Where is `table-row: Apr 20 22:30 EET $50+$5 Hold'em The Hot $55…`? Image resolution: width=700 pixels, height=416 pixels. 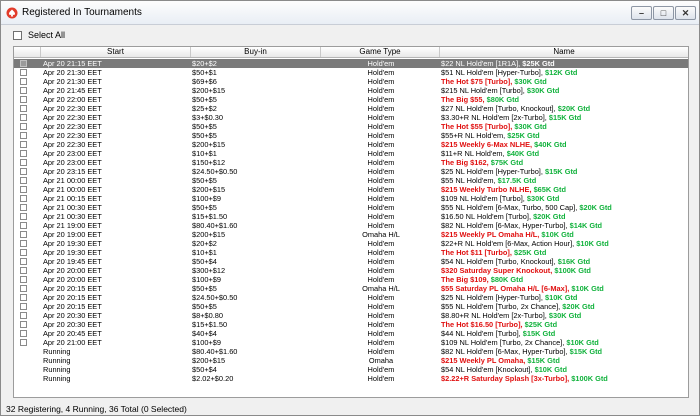
table-row: Apr 20 22:30 EET $50+$5 Hold'em The Hot $55… is located at coordinates (351, 126).